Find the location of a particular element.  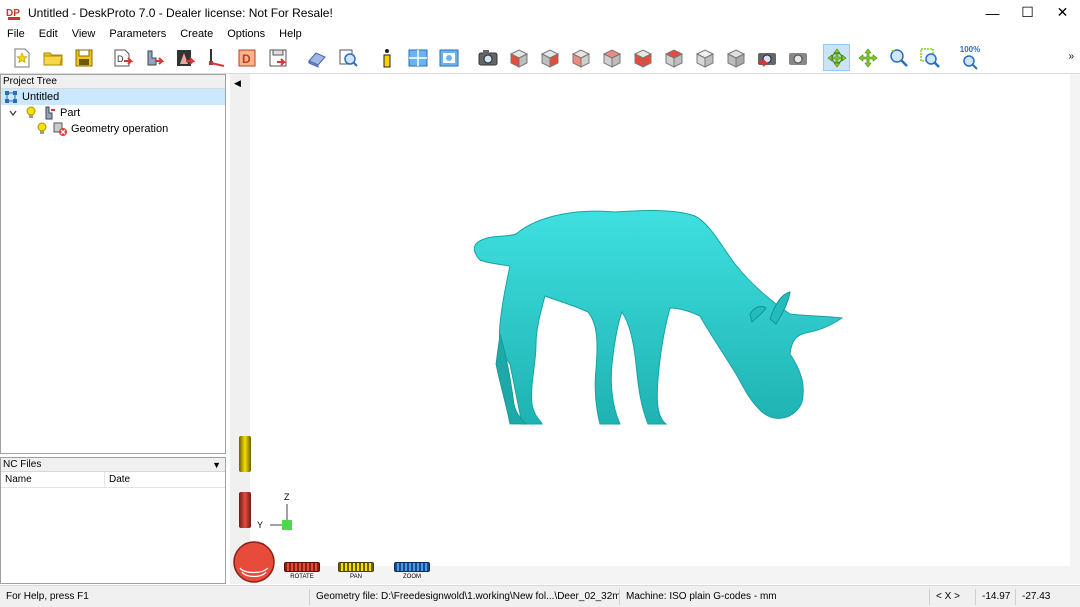

menu-create: Create is located at coordinates (196, 34).